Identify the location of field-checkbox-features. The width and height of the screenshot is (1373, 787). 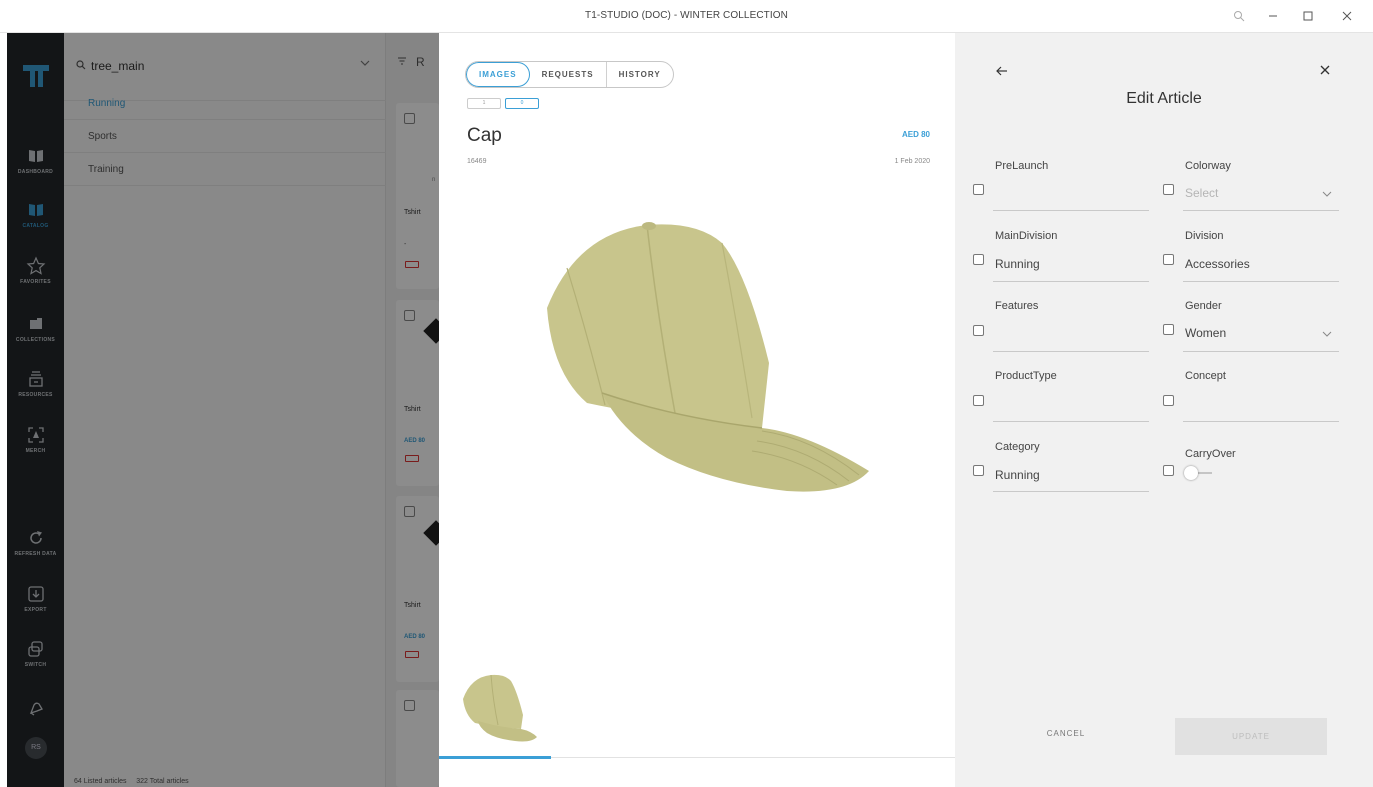
(978, 330).